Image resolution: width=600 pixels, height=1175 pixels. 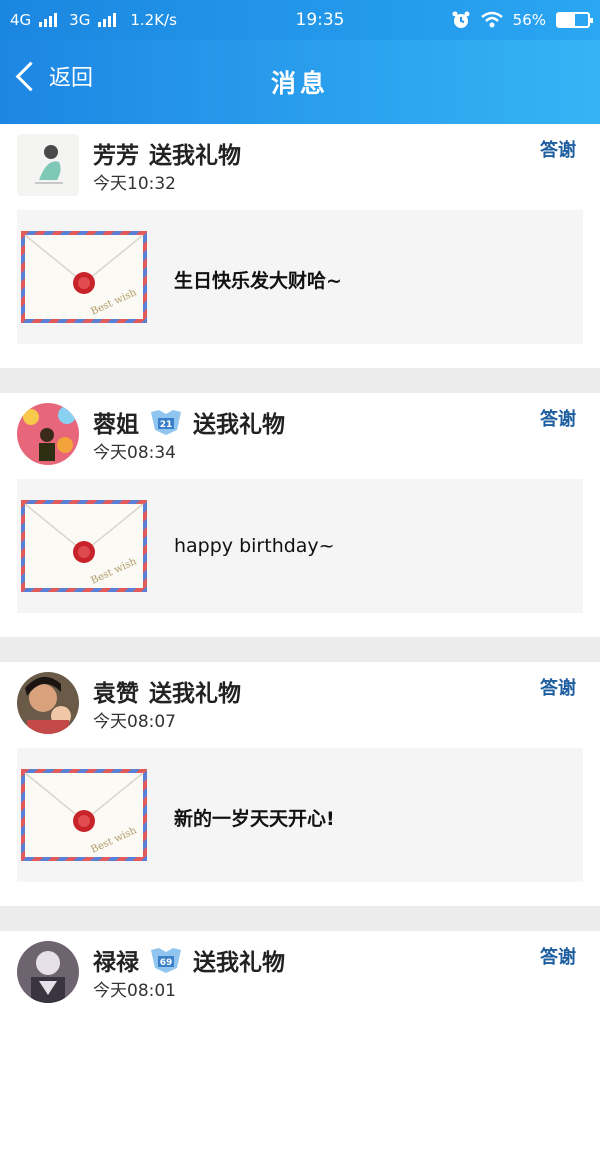 What do you see at coordinates (116, 691) in the screenshot?
I see `sender-name: 袁赞` at bounding box center [116, 691].